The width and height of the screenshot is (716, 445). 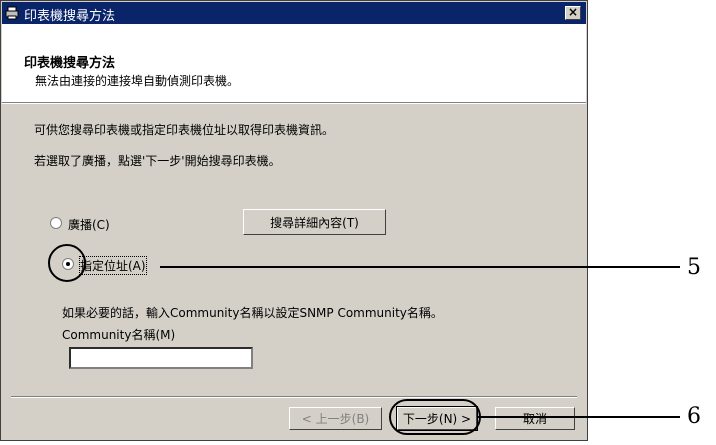 I want to click on specify-address-label: 指定位址(A), so click(x=113, y=265).